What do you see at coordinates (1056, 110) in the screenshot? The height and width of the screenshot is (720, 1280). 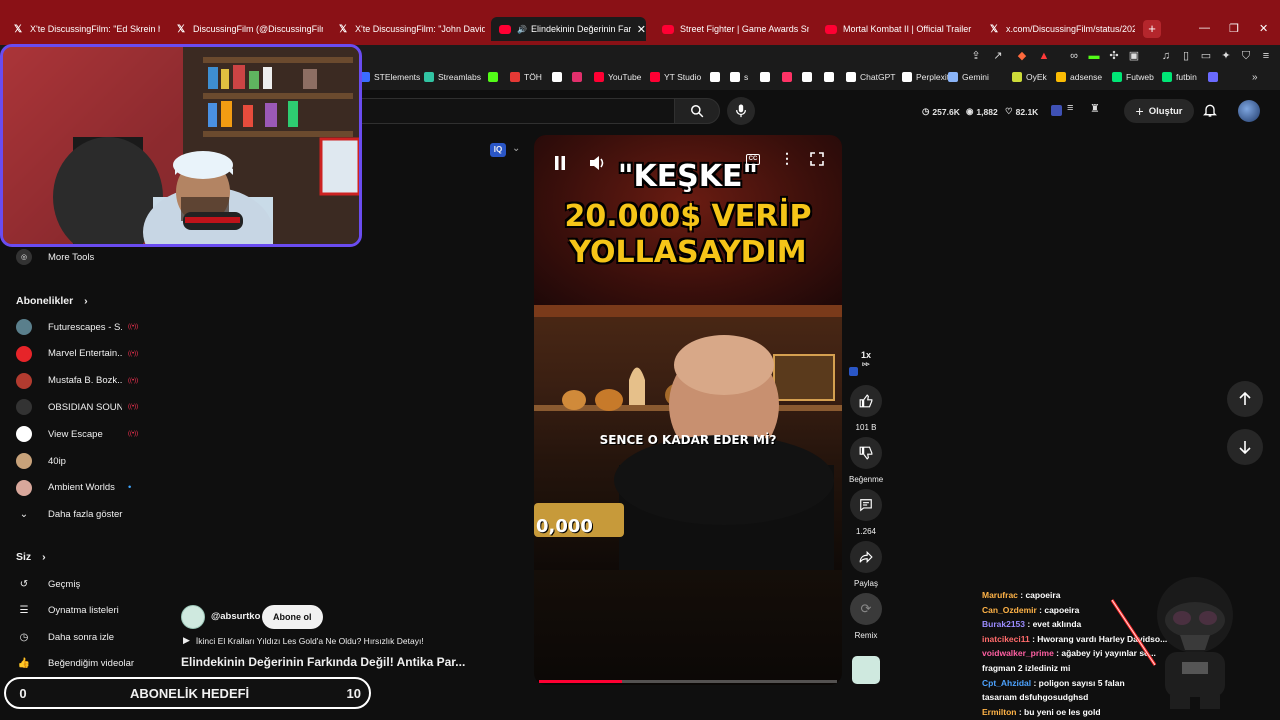 I see `extension-icon` at bounding box center [1056, 110].